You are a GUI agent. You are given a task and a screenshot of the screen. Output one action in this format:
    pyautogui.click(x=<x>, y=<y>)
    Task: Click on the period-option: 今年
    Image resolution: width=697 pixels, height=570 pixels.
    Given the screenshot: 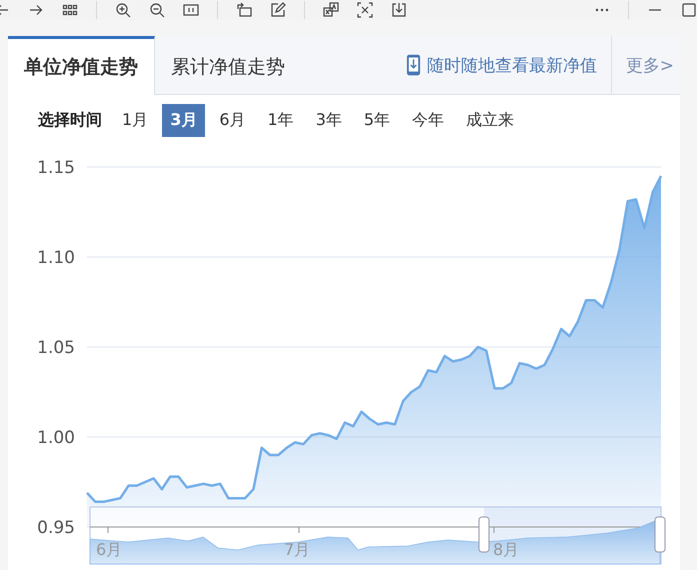 What is the action you would take?
    pyautogui.click(x=428, y=120)
    